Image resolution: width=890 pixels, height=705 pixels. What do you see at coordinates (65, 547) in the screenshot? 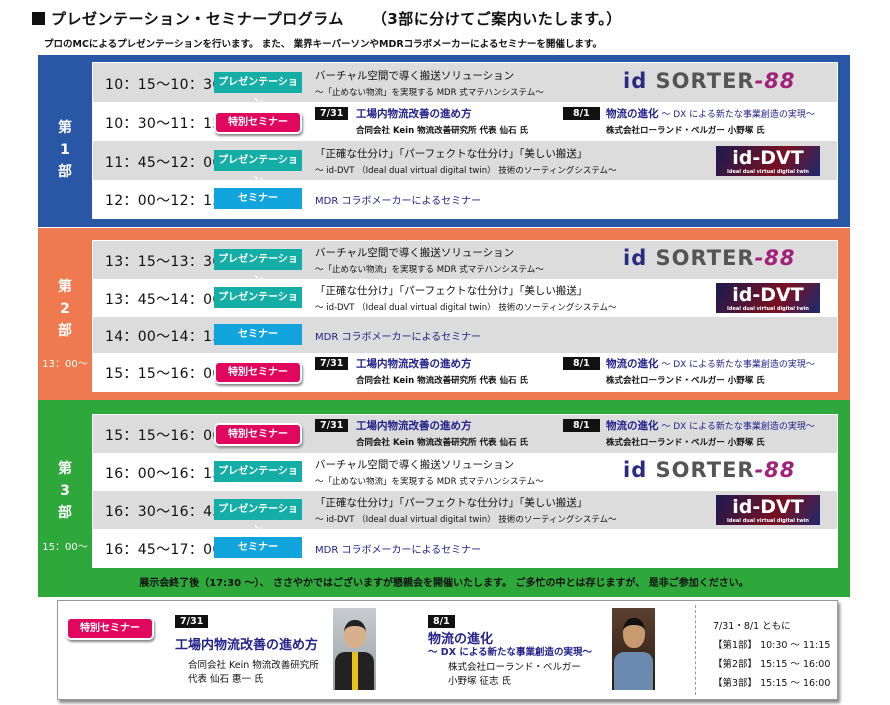
I see `part-start-time: 15：00～` at bounding box center [65, 547].